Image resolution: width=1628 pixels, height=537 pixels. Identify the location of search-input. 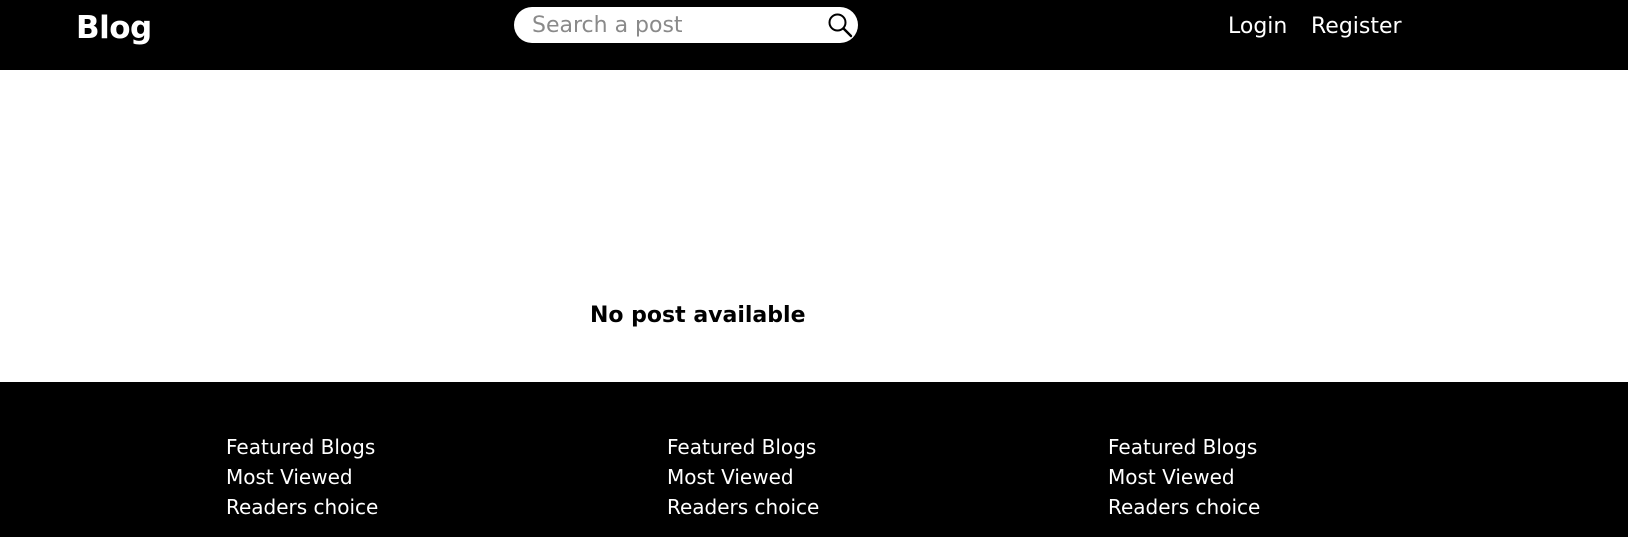
(672, 25).